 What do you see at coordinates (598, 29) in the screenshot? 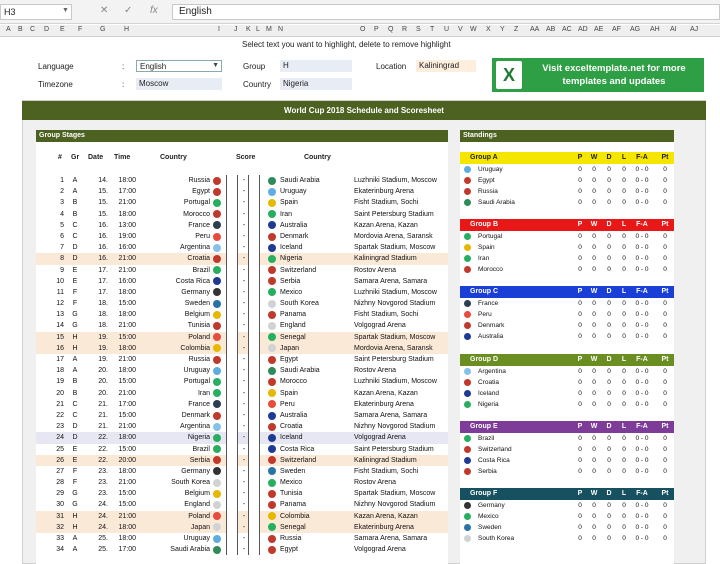
I see `column-header: AE` at bounding box center [598, 29].